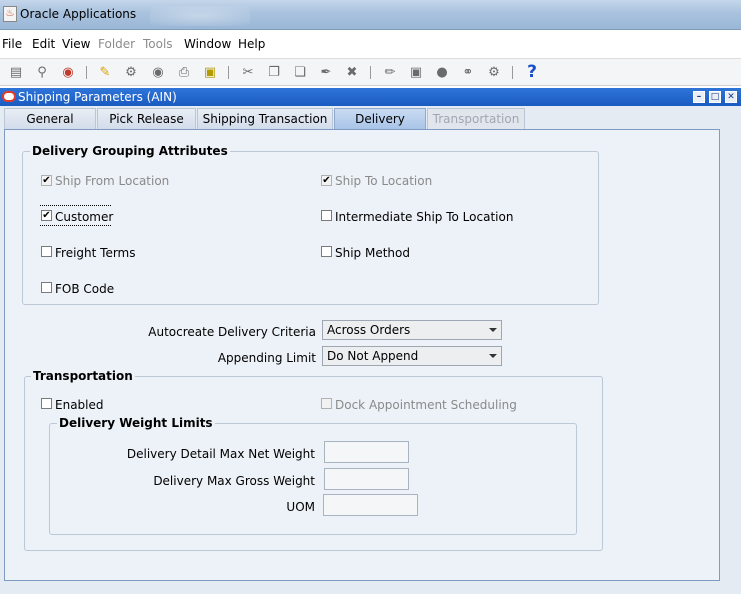  What do you see at coordinates (232, 332) in the screenshot?
I see `autocreate-criteria-label: Autocreate Delivery Criteria` at bounding box center [232, 332].